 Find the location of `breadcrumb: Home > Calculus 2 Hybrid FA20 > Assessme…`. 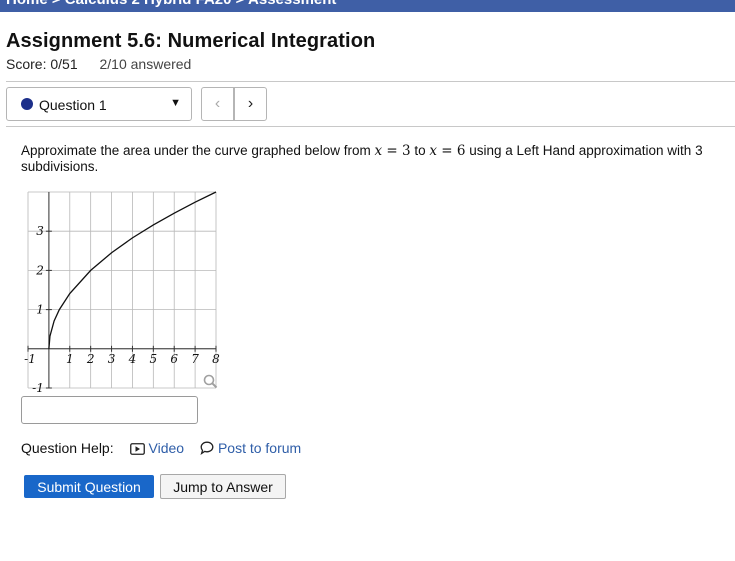

breadcrumb: Home > Calculus 2 Hybrid FA20 > Assessme… is located at coordinates (171, 4).